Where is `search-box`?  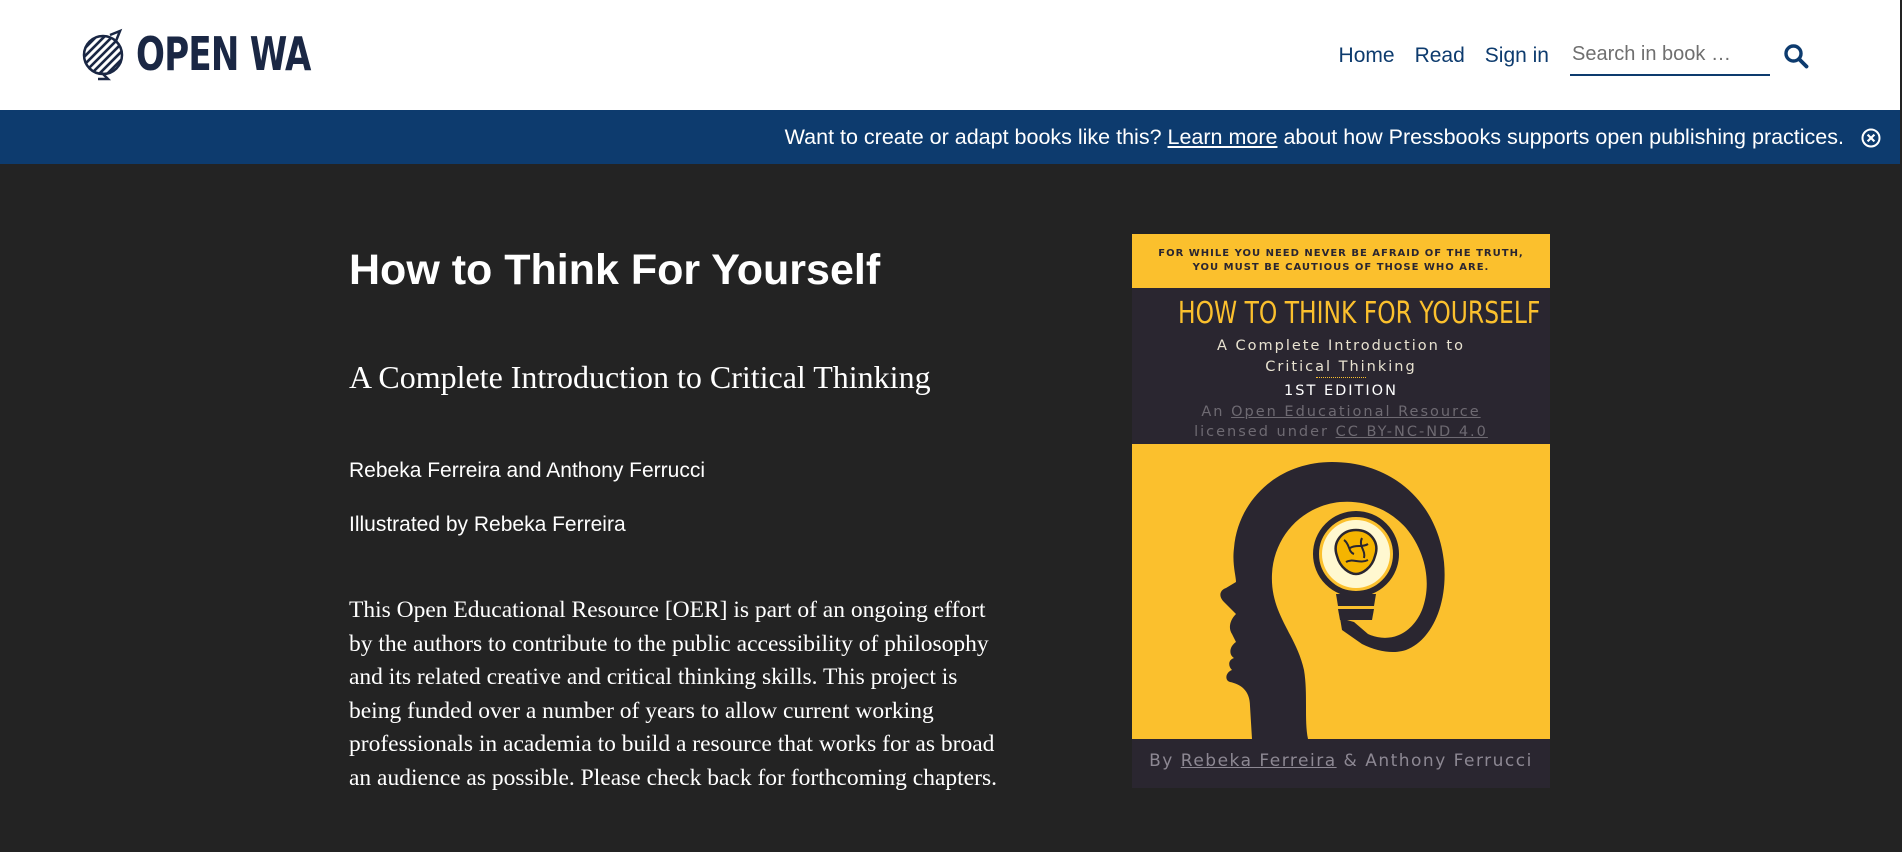 search-box is located at coordinates (1670, 56).